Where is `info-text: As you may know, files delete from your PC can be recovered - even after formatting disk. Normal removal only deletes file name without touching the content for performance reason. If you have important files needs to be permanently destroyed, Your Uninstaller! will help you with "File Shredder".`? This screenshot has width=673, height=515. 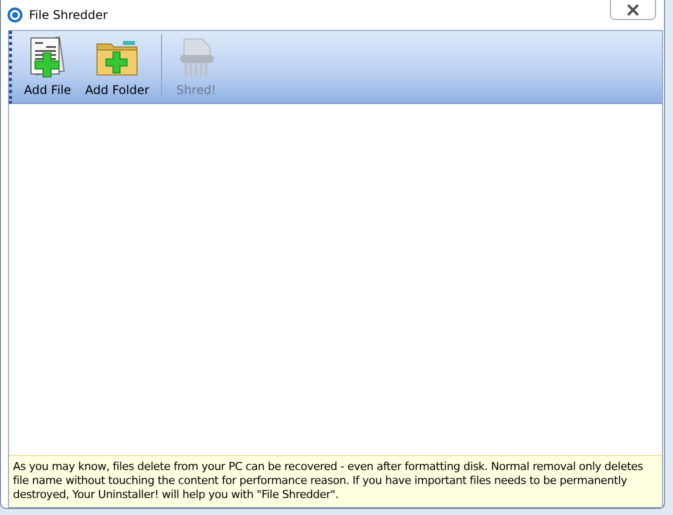 info-text: As you may know, files delete from your PC can be recovered - even after formatting disk. Normal removal only deletes file name without touching the content for performance reason. If you have important files needs to be permanently destroyed, Your Uninstaller! will help you with "File Shredder". is located at coordinates (335, 481).